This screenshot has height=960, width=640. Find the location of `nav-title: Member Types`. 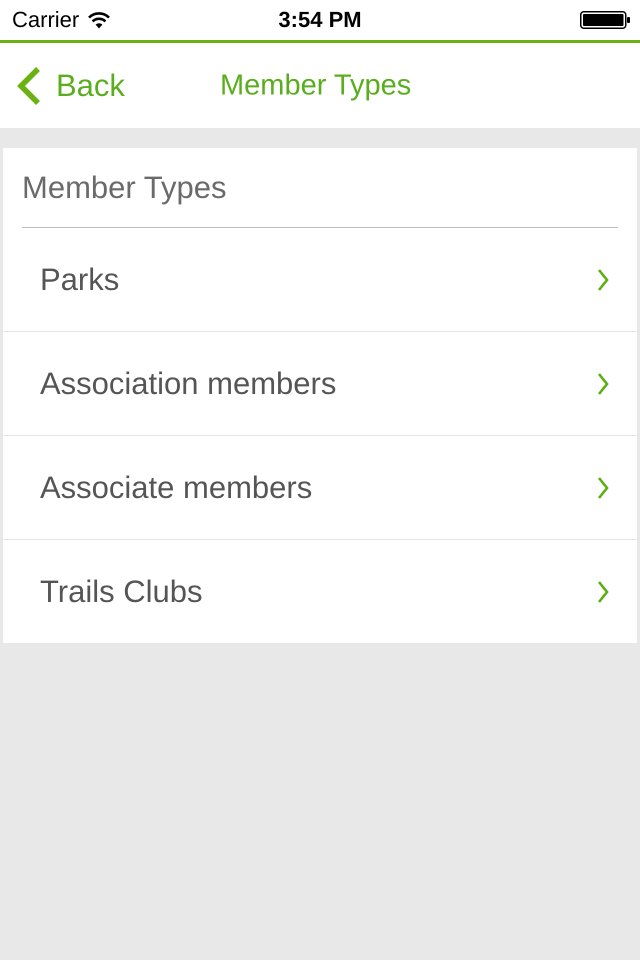

nav-title: Member Types is located at coordinates (316, 85).